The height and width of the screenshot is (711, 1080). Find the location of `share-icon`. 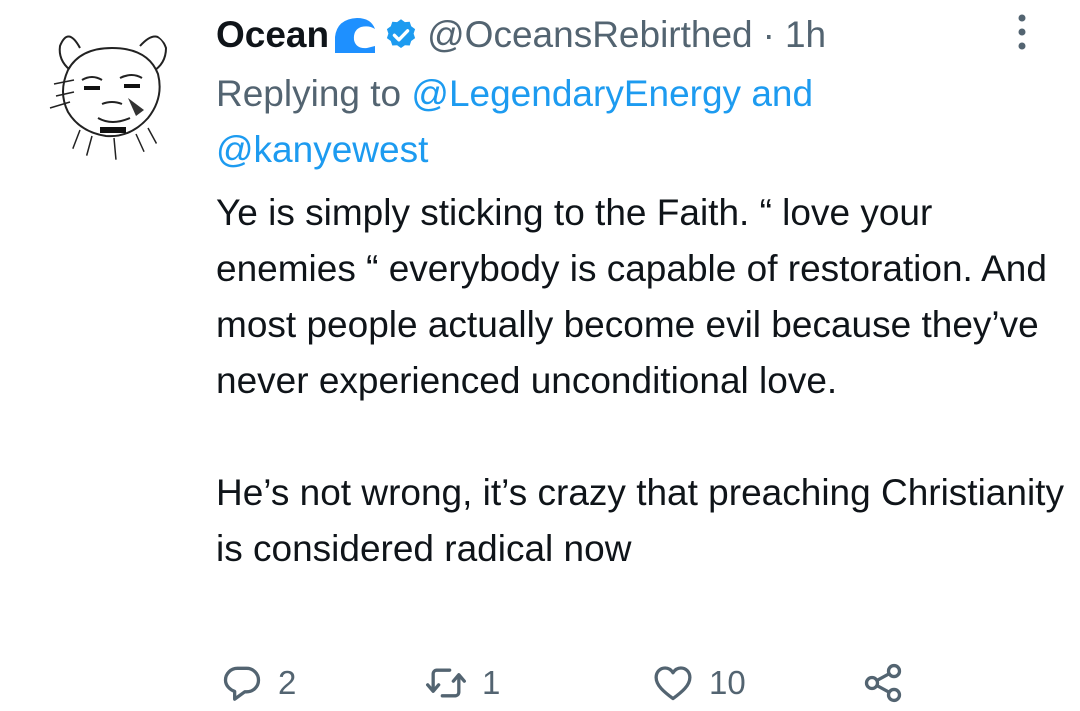

share-icon is located at coordinates (883, 683).